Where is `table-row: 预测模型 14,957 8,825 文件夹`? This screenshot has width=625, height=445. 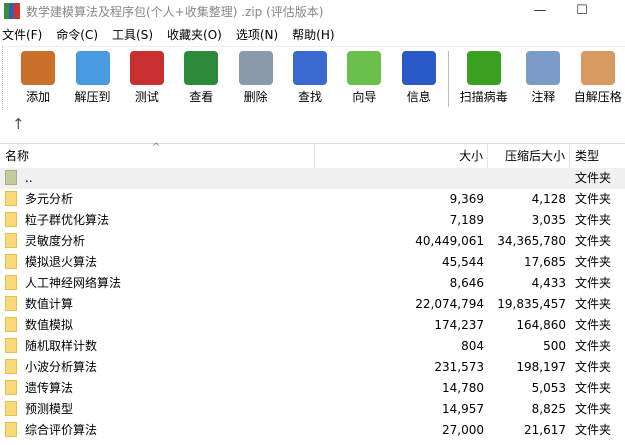
table-row: 预测模型 14,957 8,825 文件夹 is located at coordinates (312, 409).